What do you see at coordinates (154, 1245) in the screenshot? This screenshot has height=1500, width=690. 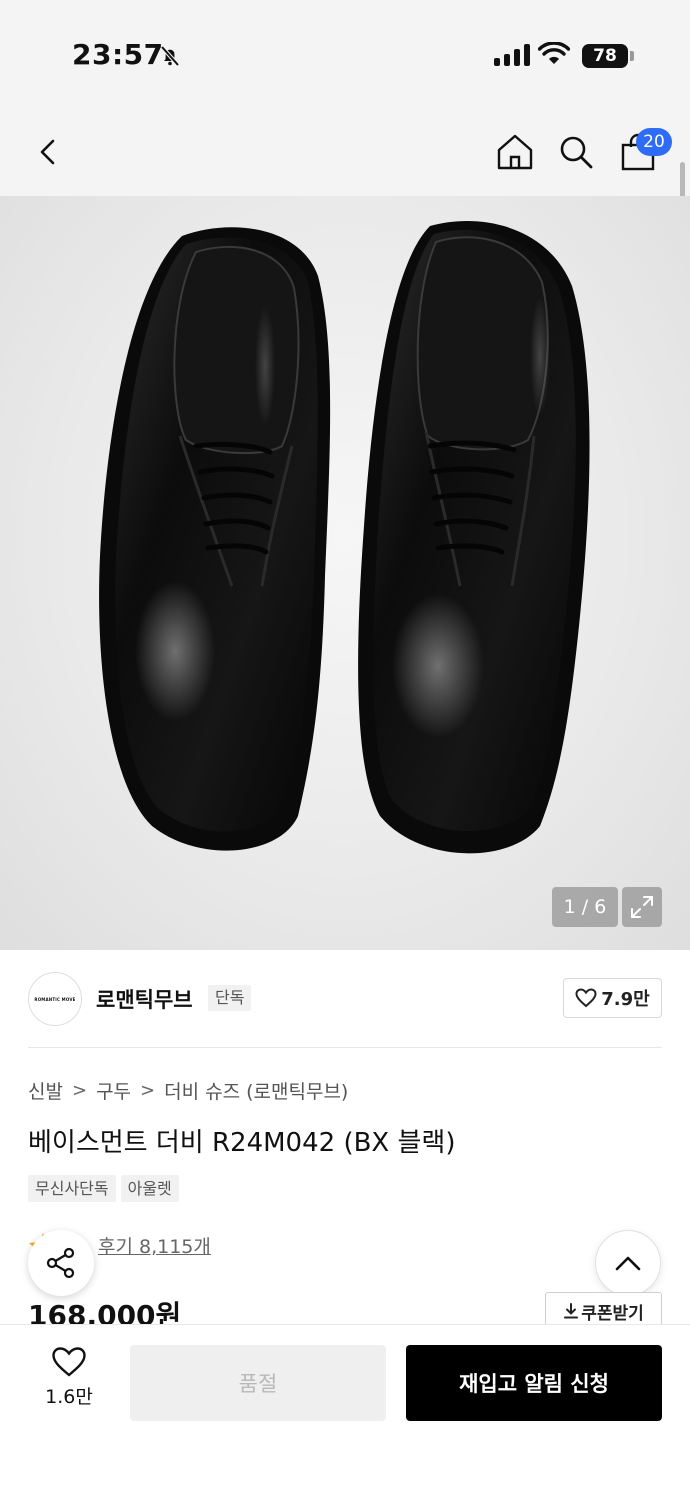 I see `review-count-link: 후기 8,115개` at bounding box center [154, 1245].